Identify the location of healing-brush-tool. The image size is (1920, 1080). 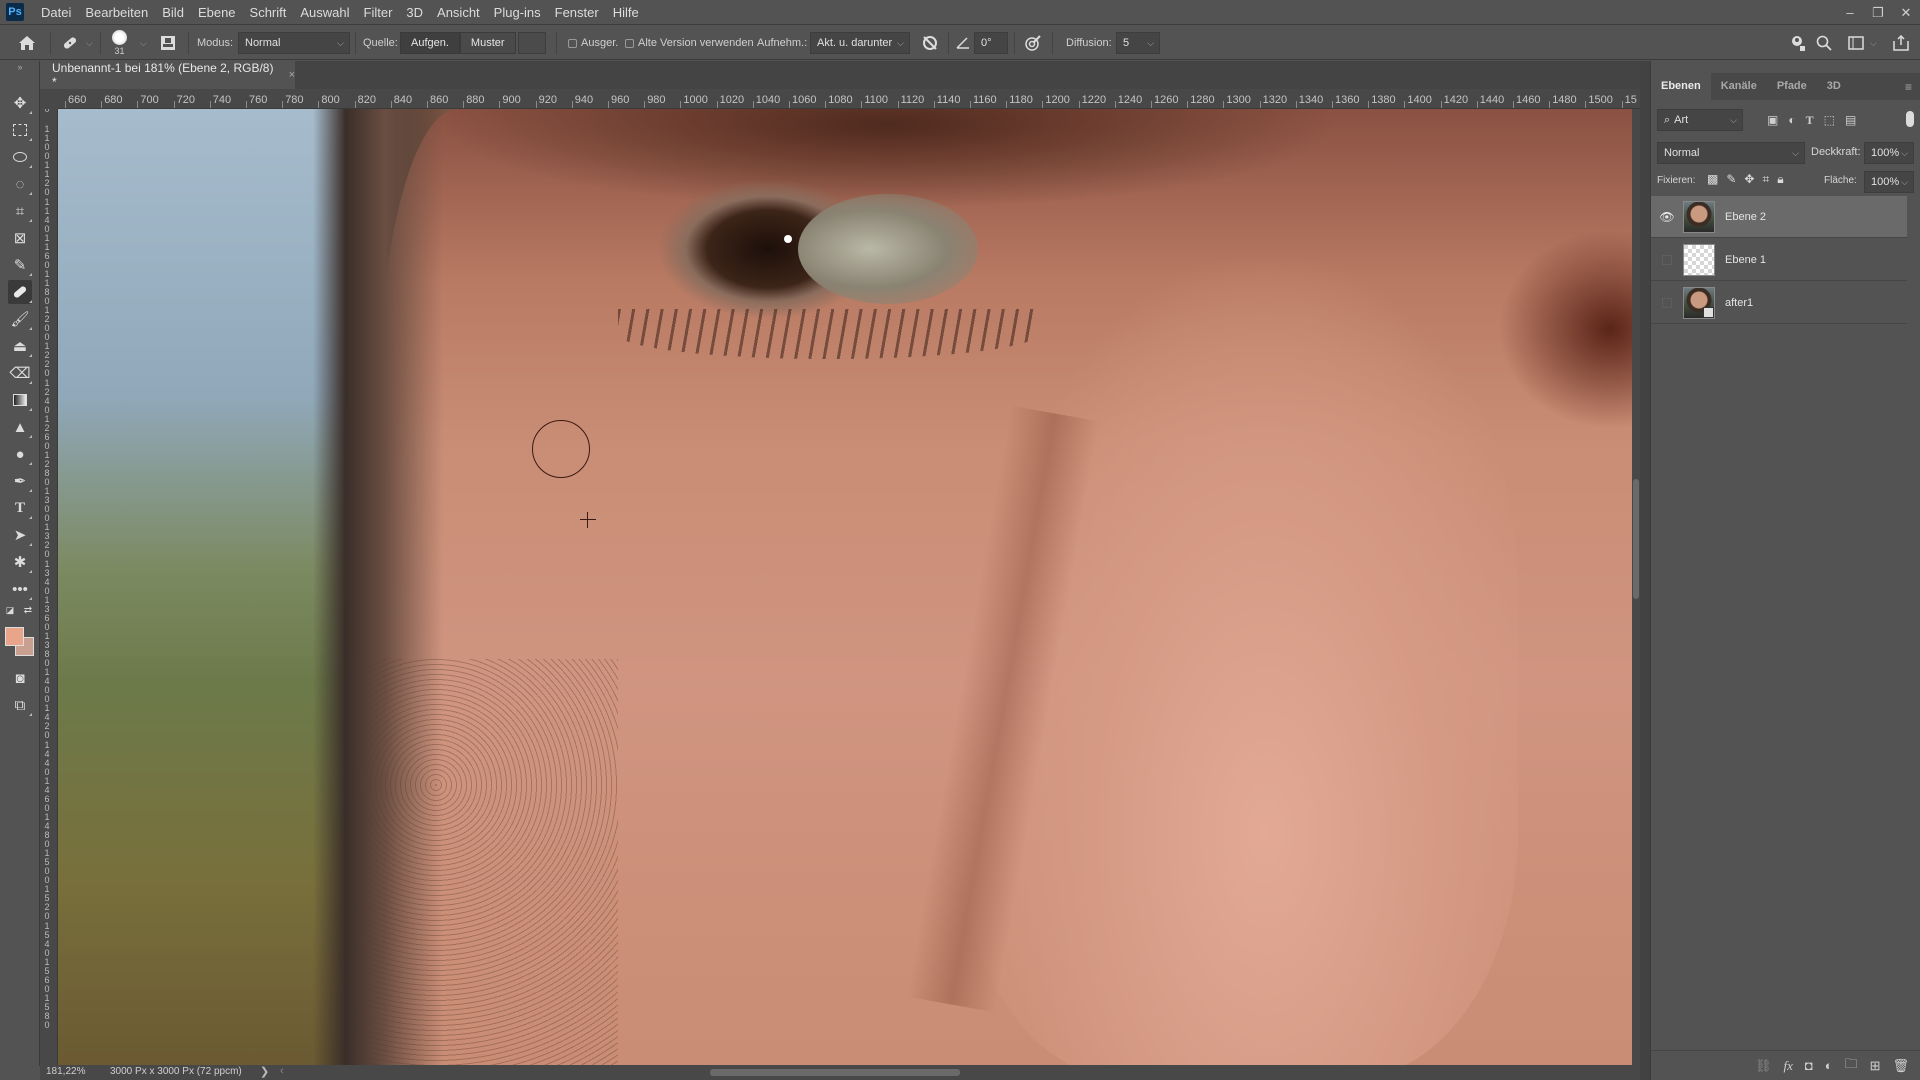
(20, 292).